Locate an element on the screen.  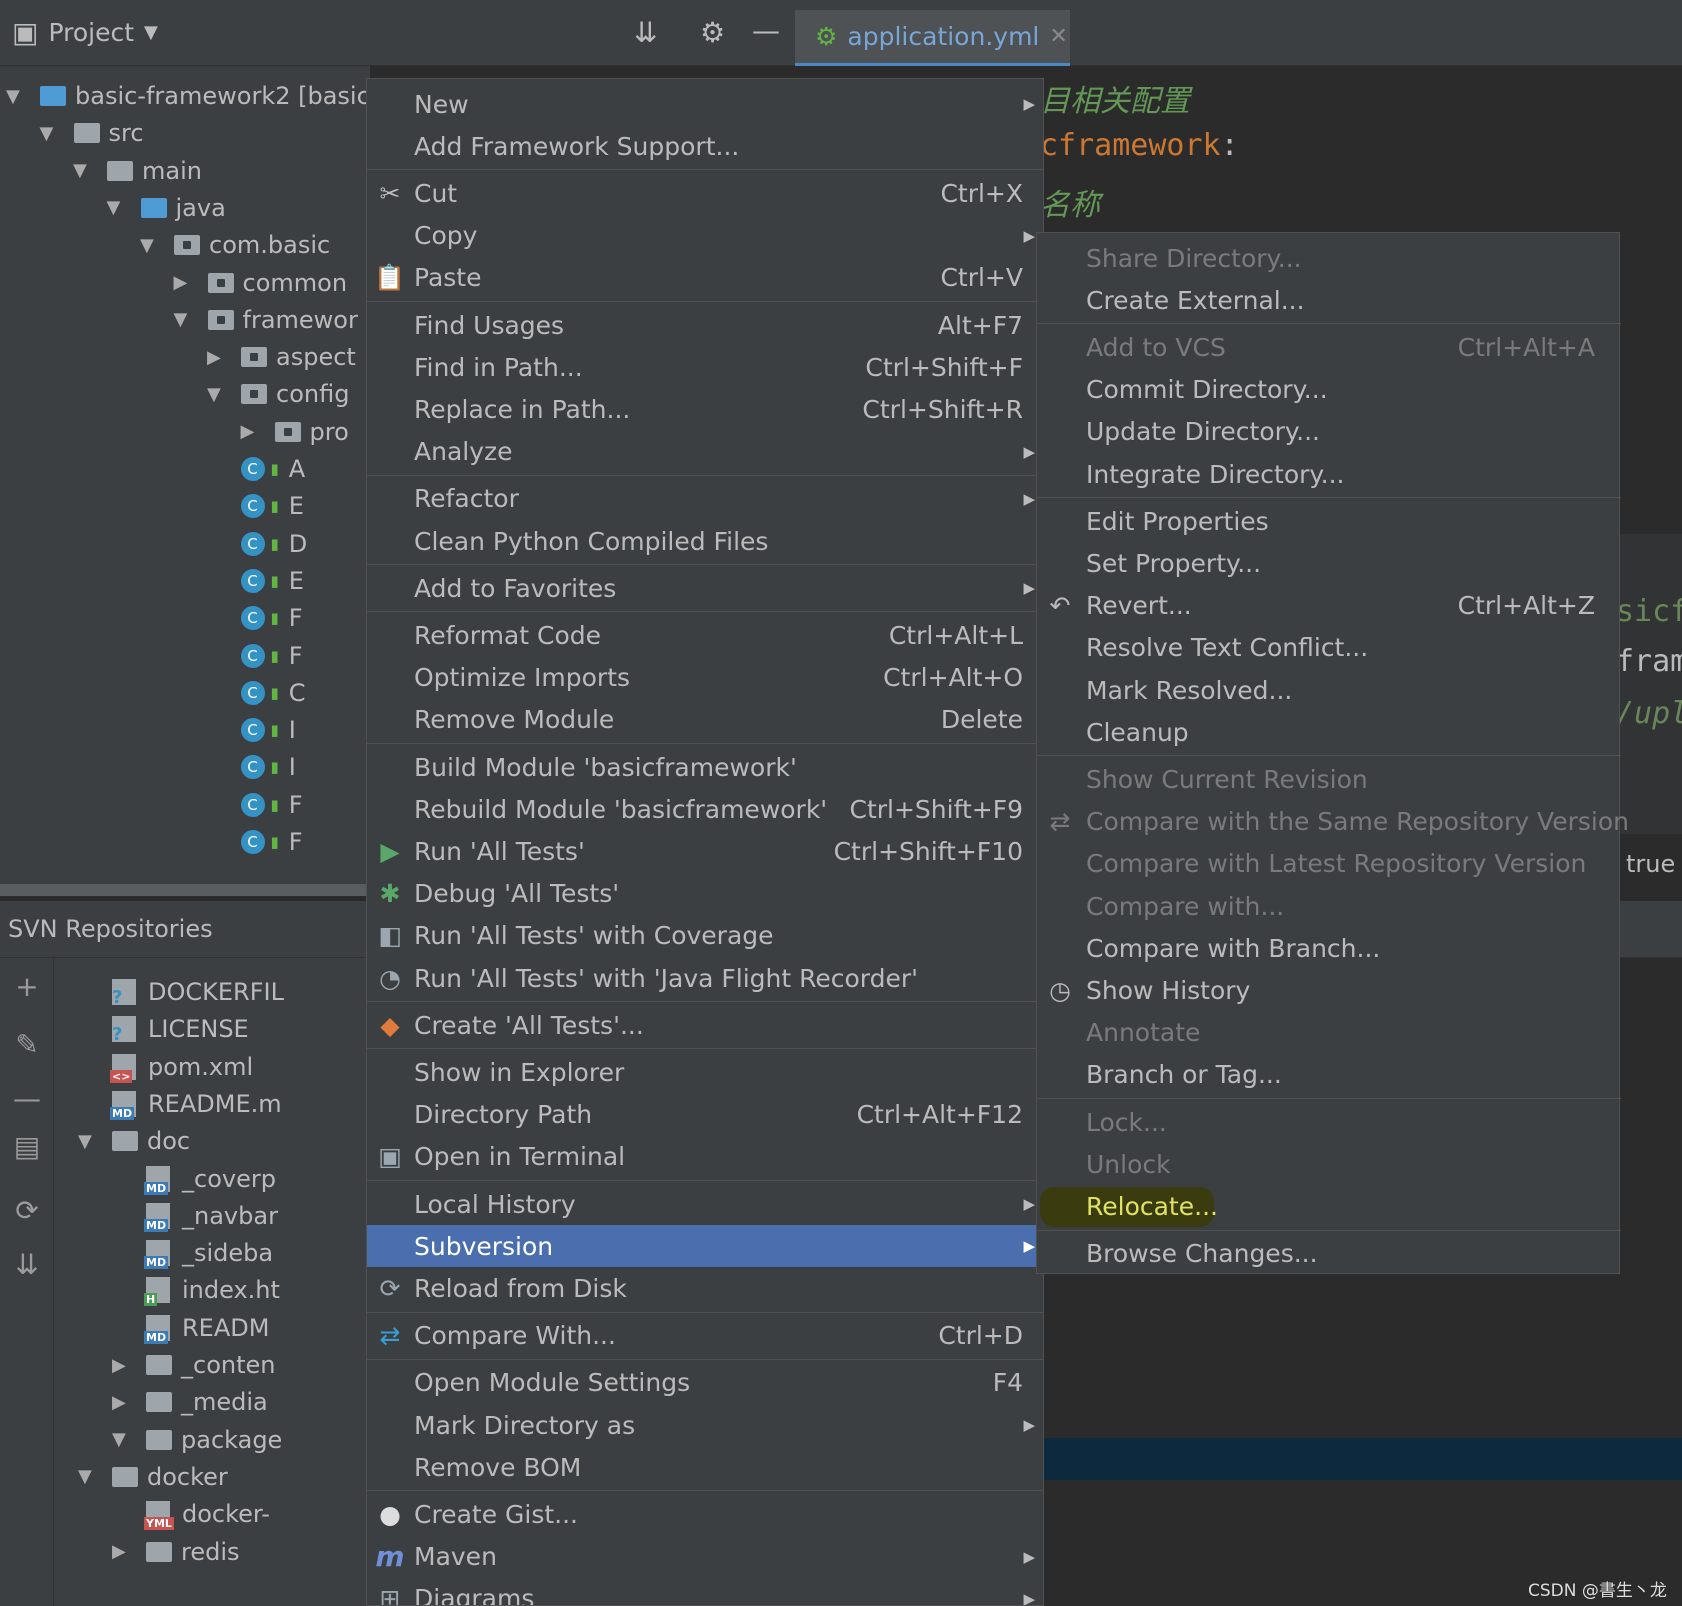
tree-row: ▼ docker is located at coordinates (153, 1477).